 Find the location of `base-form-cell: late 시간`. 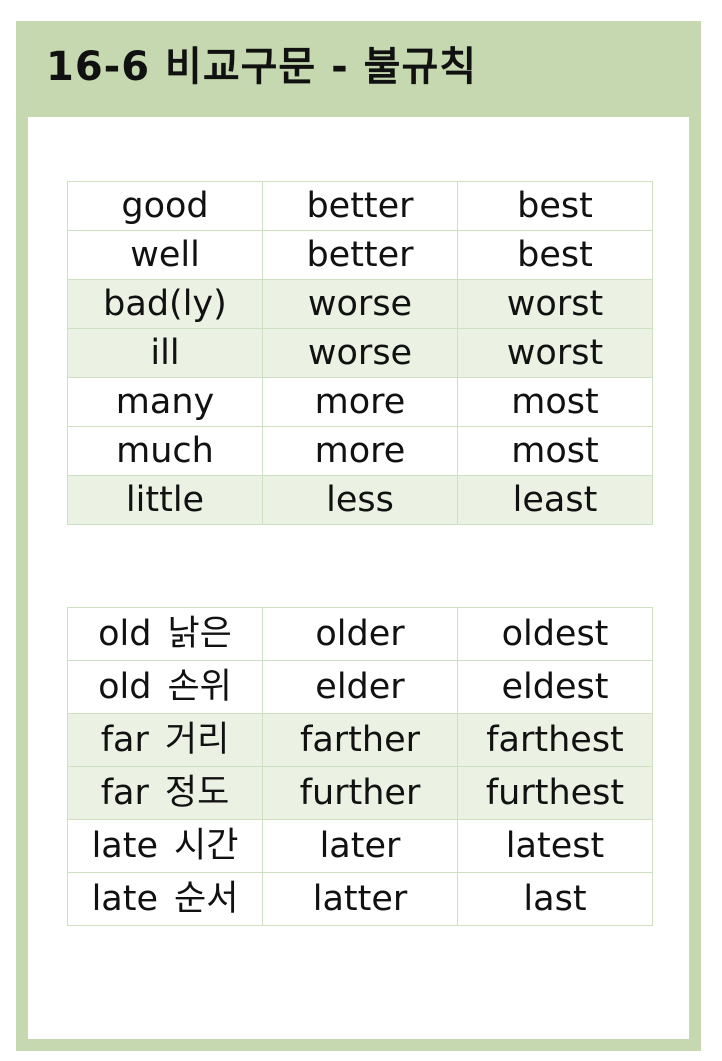

base-form-cell: late 시간 is located at coordinates (165, 846).